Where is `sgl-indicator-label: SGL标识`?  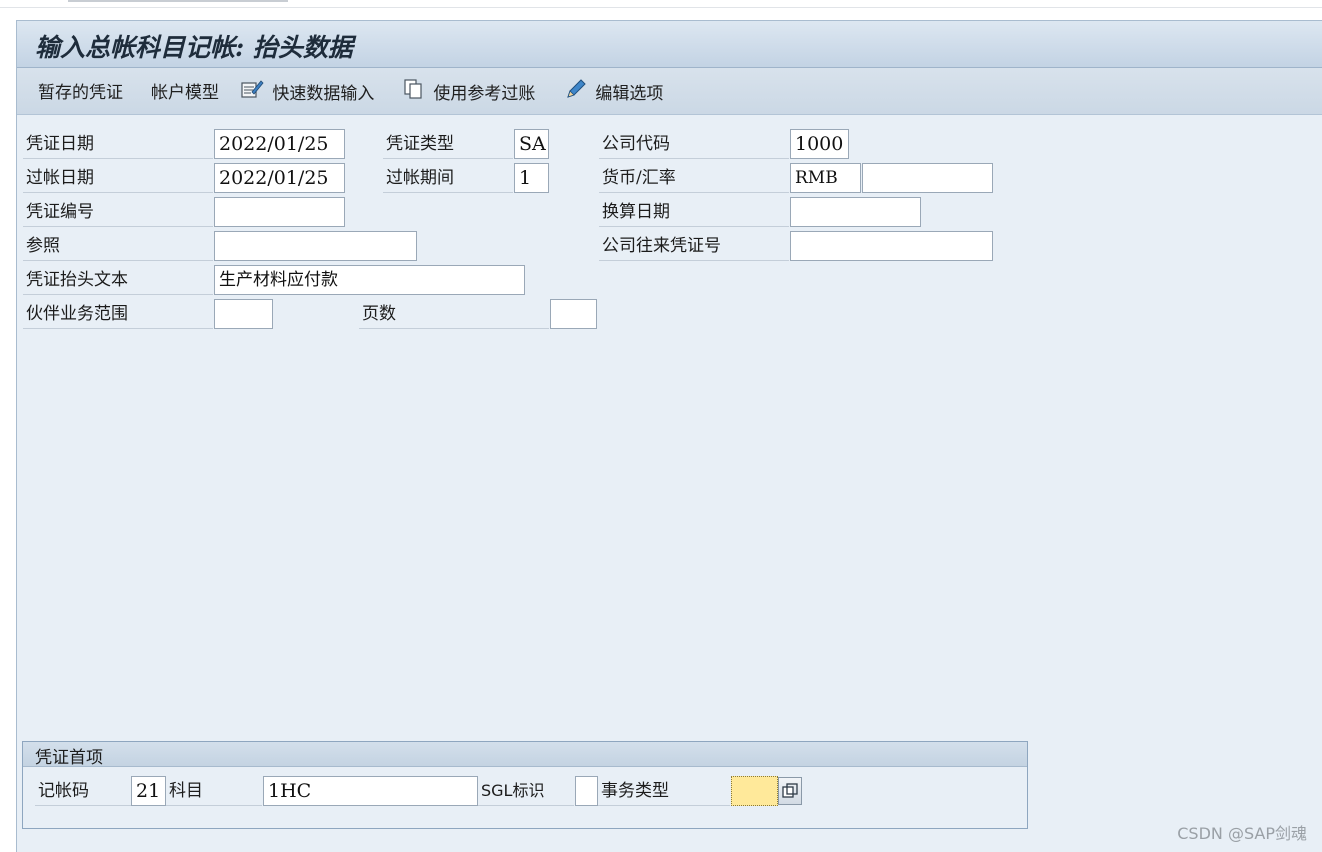
sgl-indicator-label: SGL标识 is located at coordinates (526, 791).